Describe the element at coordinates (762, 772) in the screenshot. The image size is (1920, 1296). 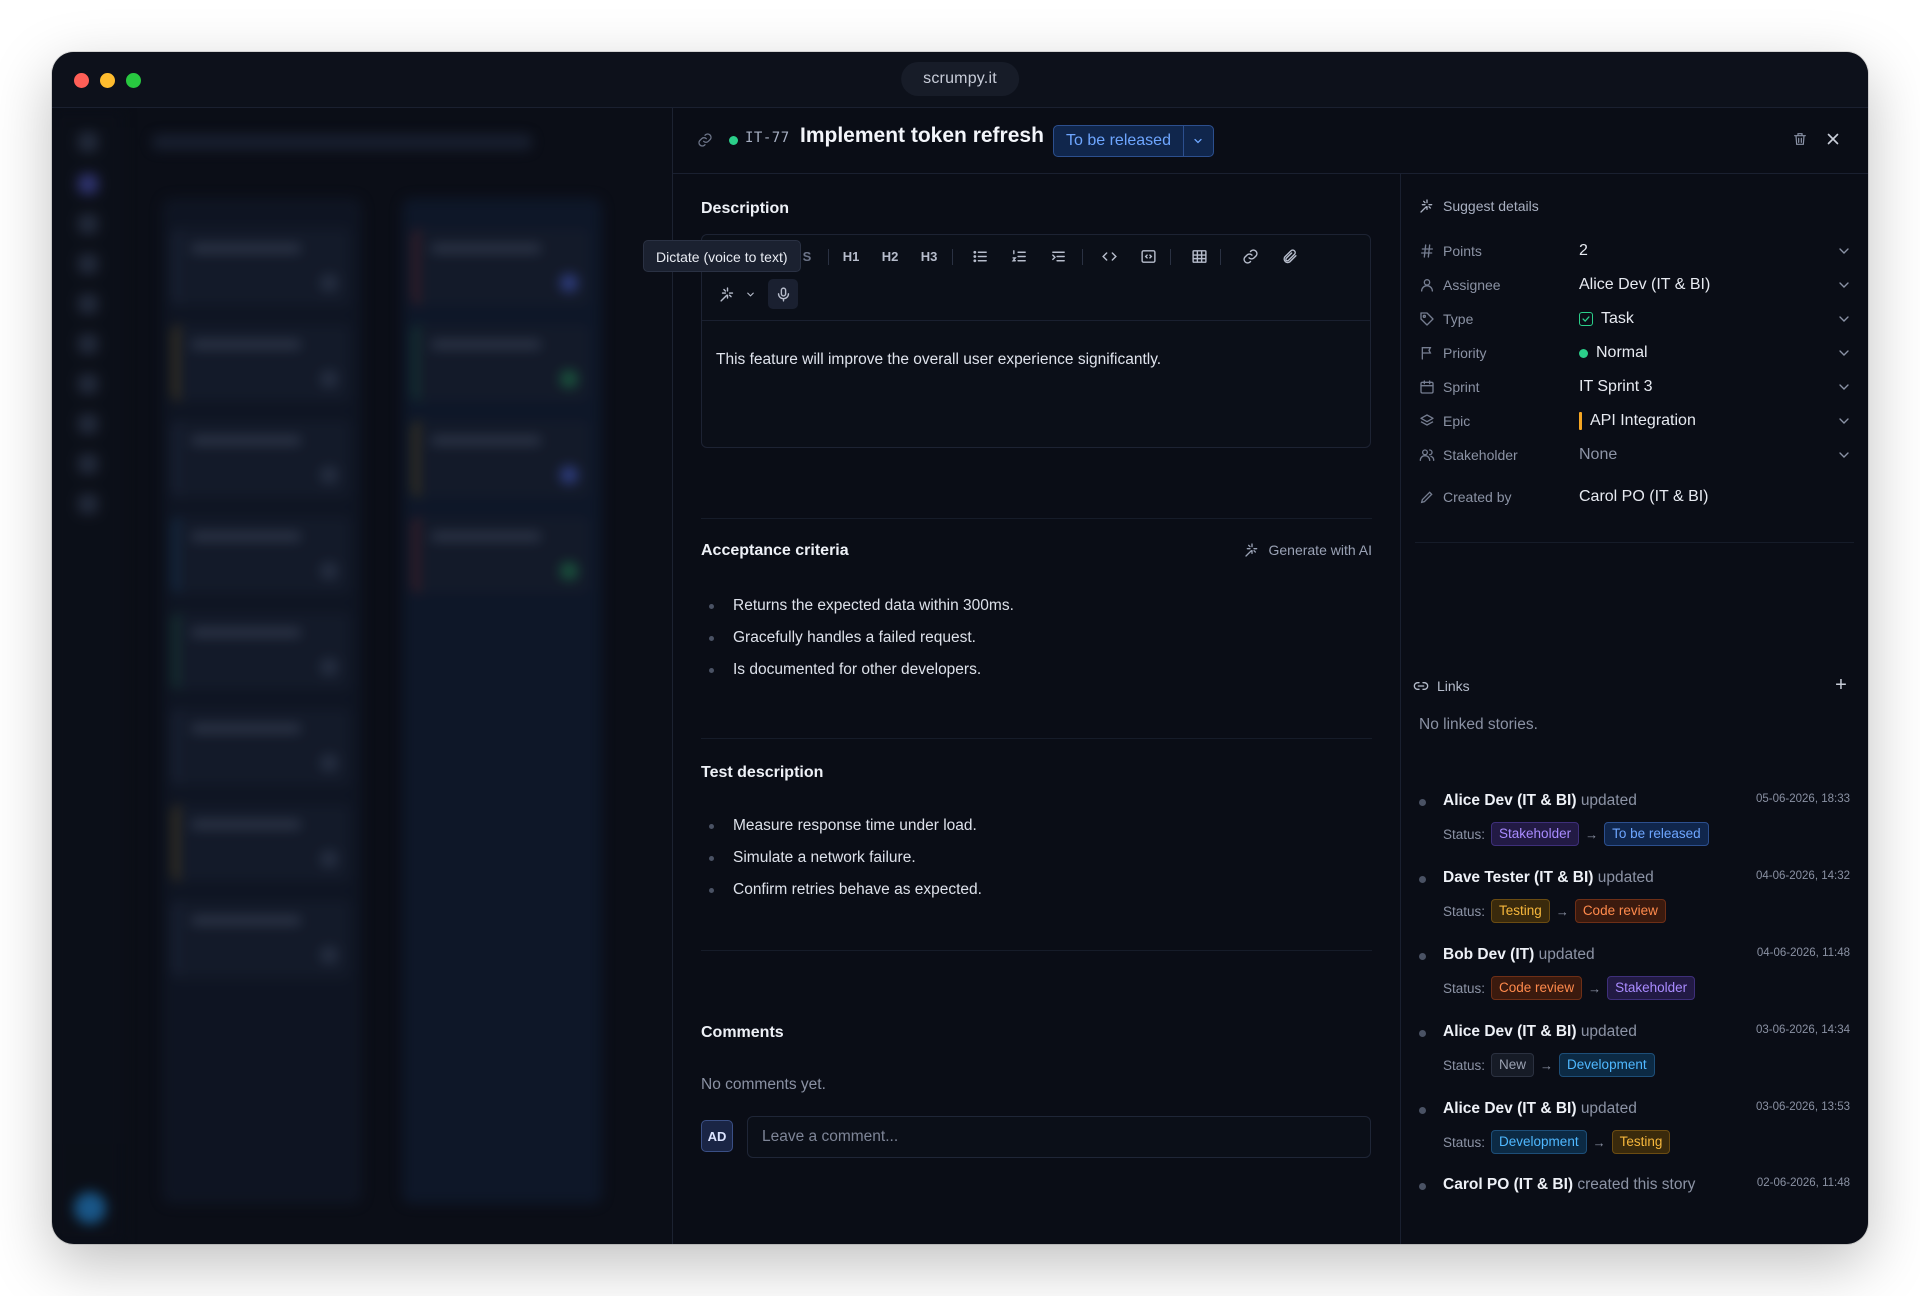
I see `test-description-heading: Test description` at that location.